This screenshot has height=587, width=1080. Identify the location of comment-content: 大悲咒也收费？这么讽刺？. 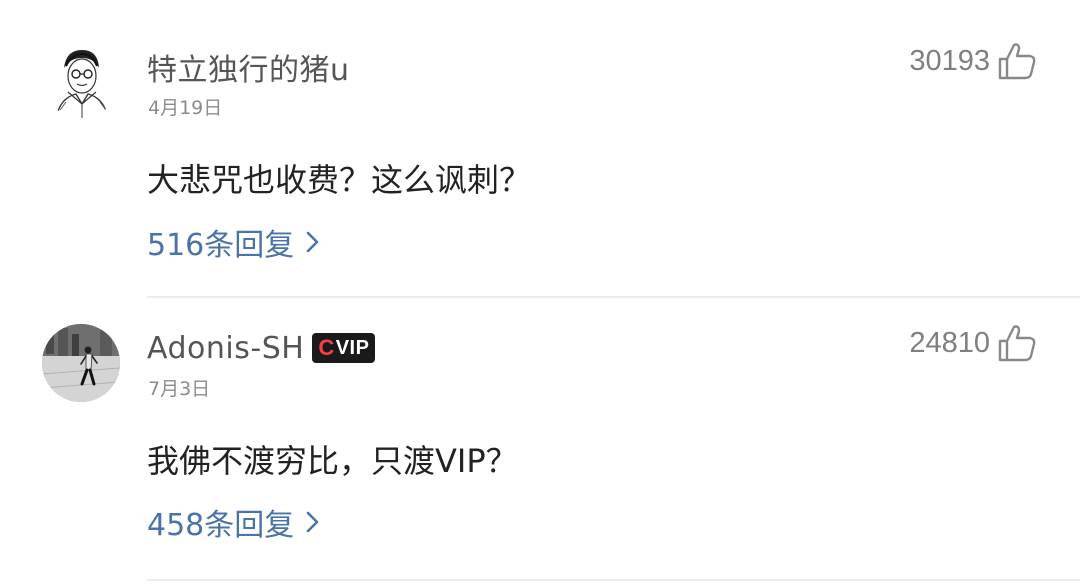
(339, 180).